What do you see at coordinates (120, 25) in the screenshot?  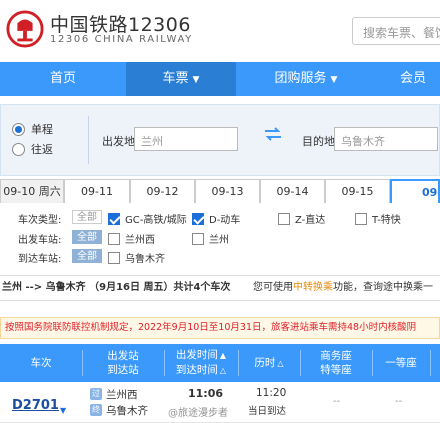 I see `logo-title: 中国铁路12306` at bounding box center [120, 25].